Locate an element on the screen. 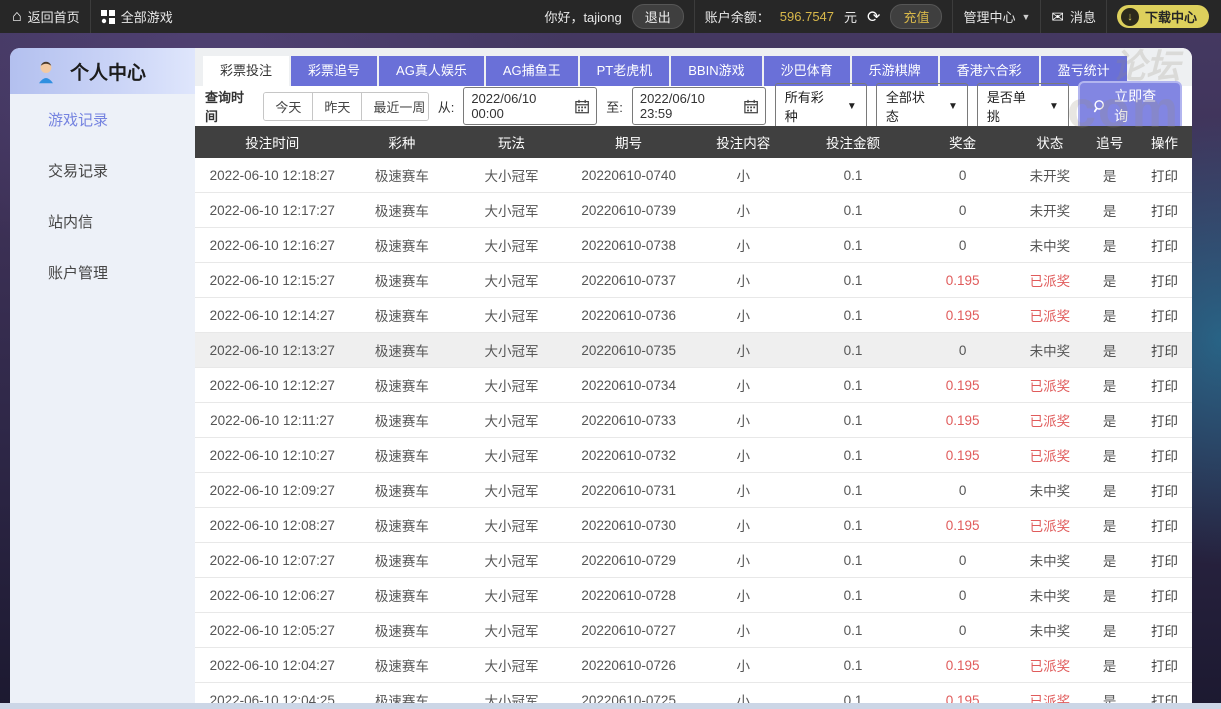 This screenshot has width=1221, height=709. cell-issue: 20220610-0733 is located at coordinates (628, 420).